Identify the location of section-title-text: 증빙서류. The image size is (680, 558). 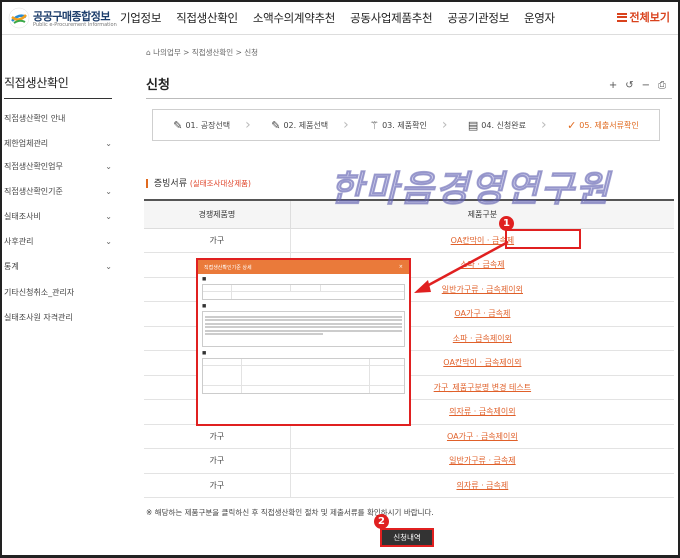
(170, 184).